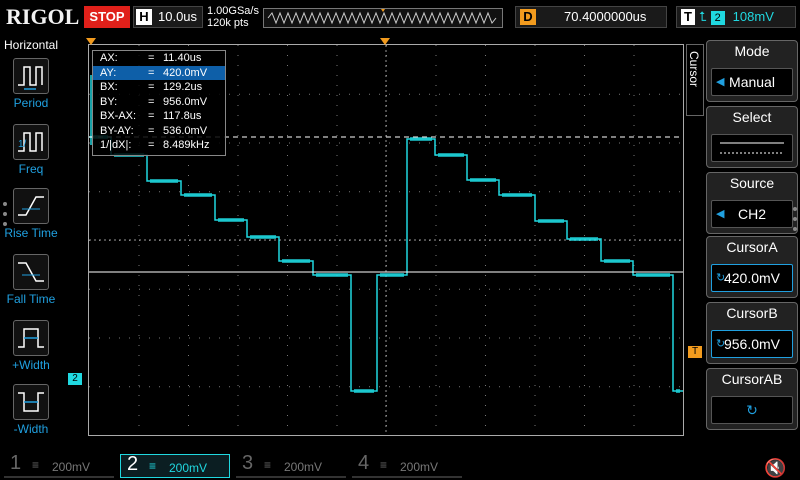  I want to click on menu-mode-button: Mode Manual ◀, so click(752, 71).